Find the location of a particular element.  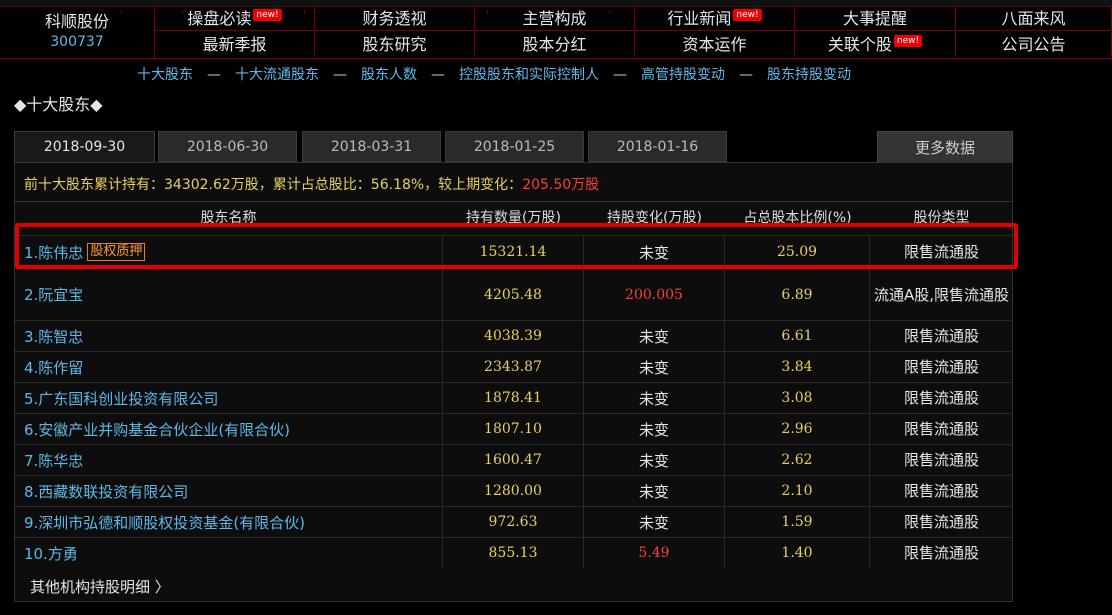

shareholder-name: 5.广东国科创业投资有限公司 is located at coordinates (228, 398).